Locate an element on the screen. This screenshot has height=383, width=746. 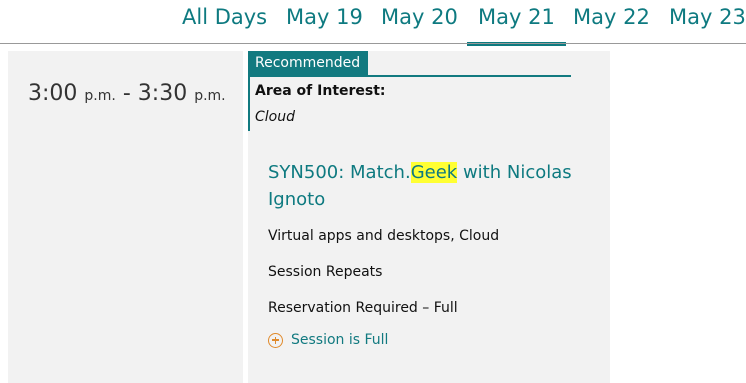
end-suffix: p.m. is located at coordinates (210, 96).